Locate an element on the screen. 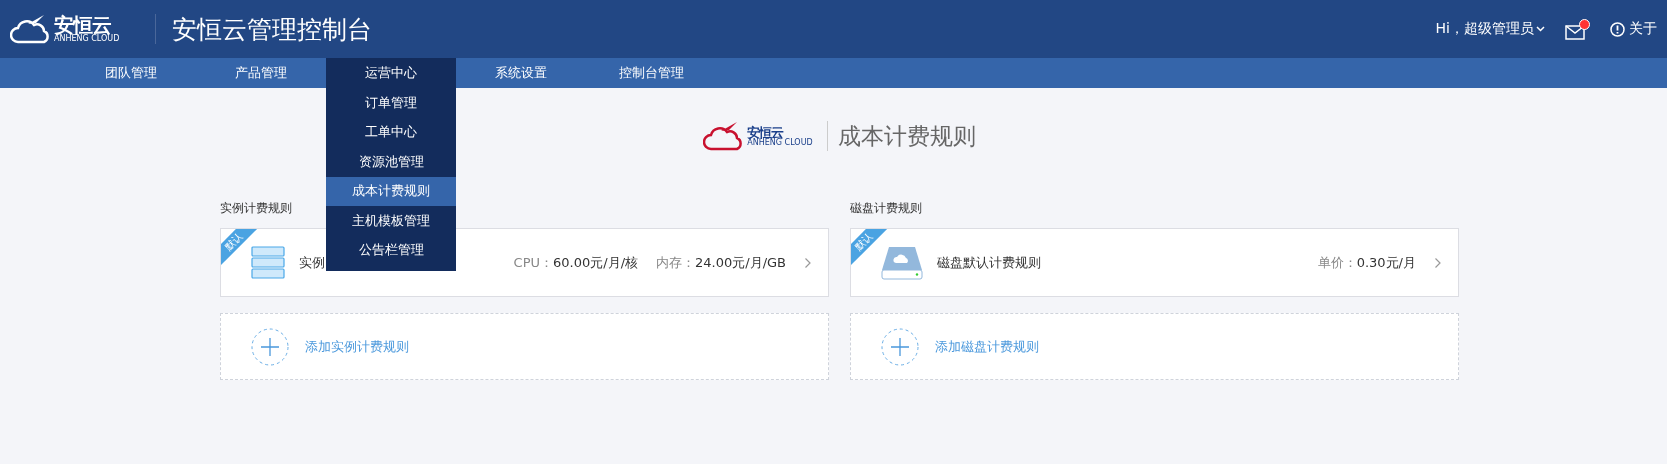 The image size is (1667, 464). rule-card: 默认 磁盘默认计费规则 单价：0.30元/月 is located at coordinates (1154, 262).